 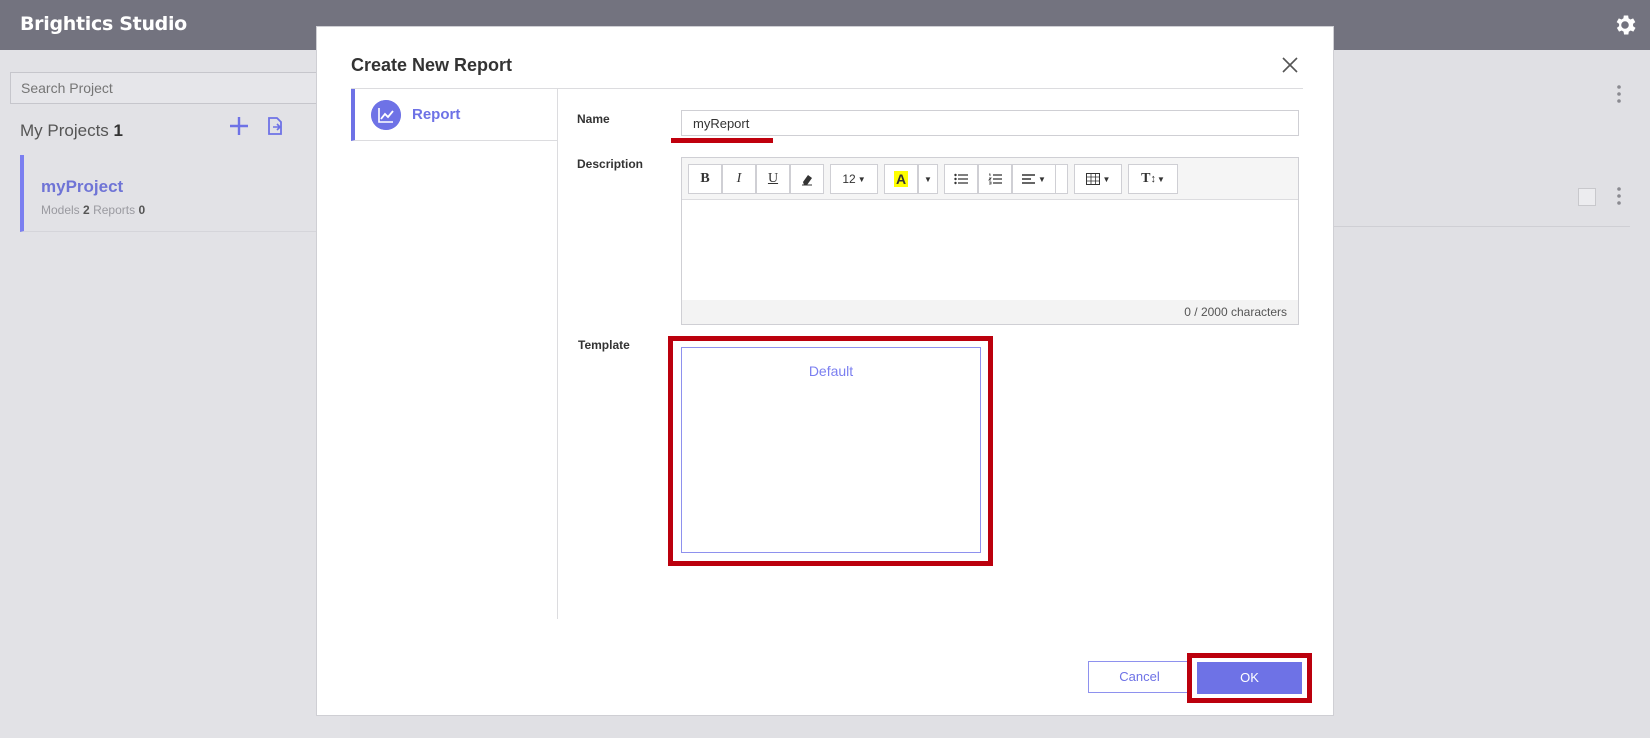 I want to click on highlight-color-button: A, so click(x=901, y=179).